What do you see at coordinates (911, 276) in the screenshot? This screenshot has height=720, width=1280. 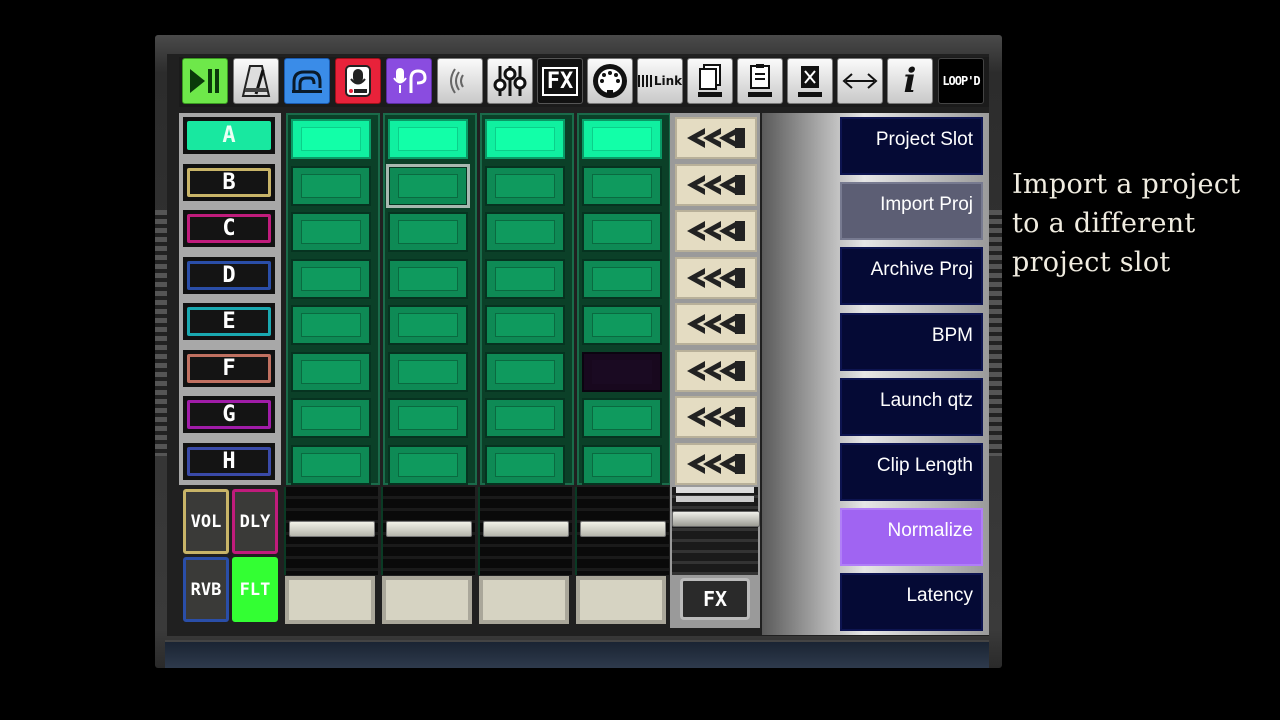 I see `menu-item-archive-proj: Archive Proj` at bounding box center [911, 276].